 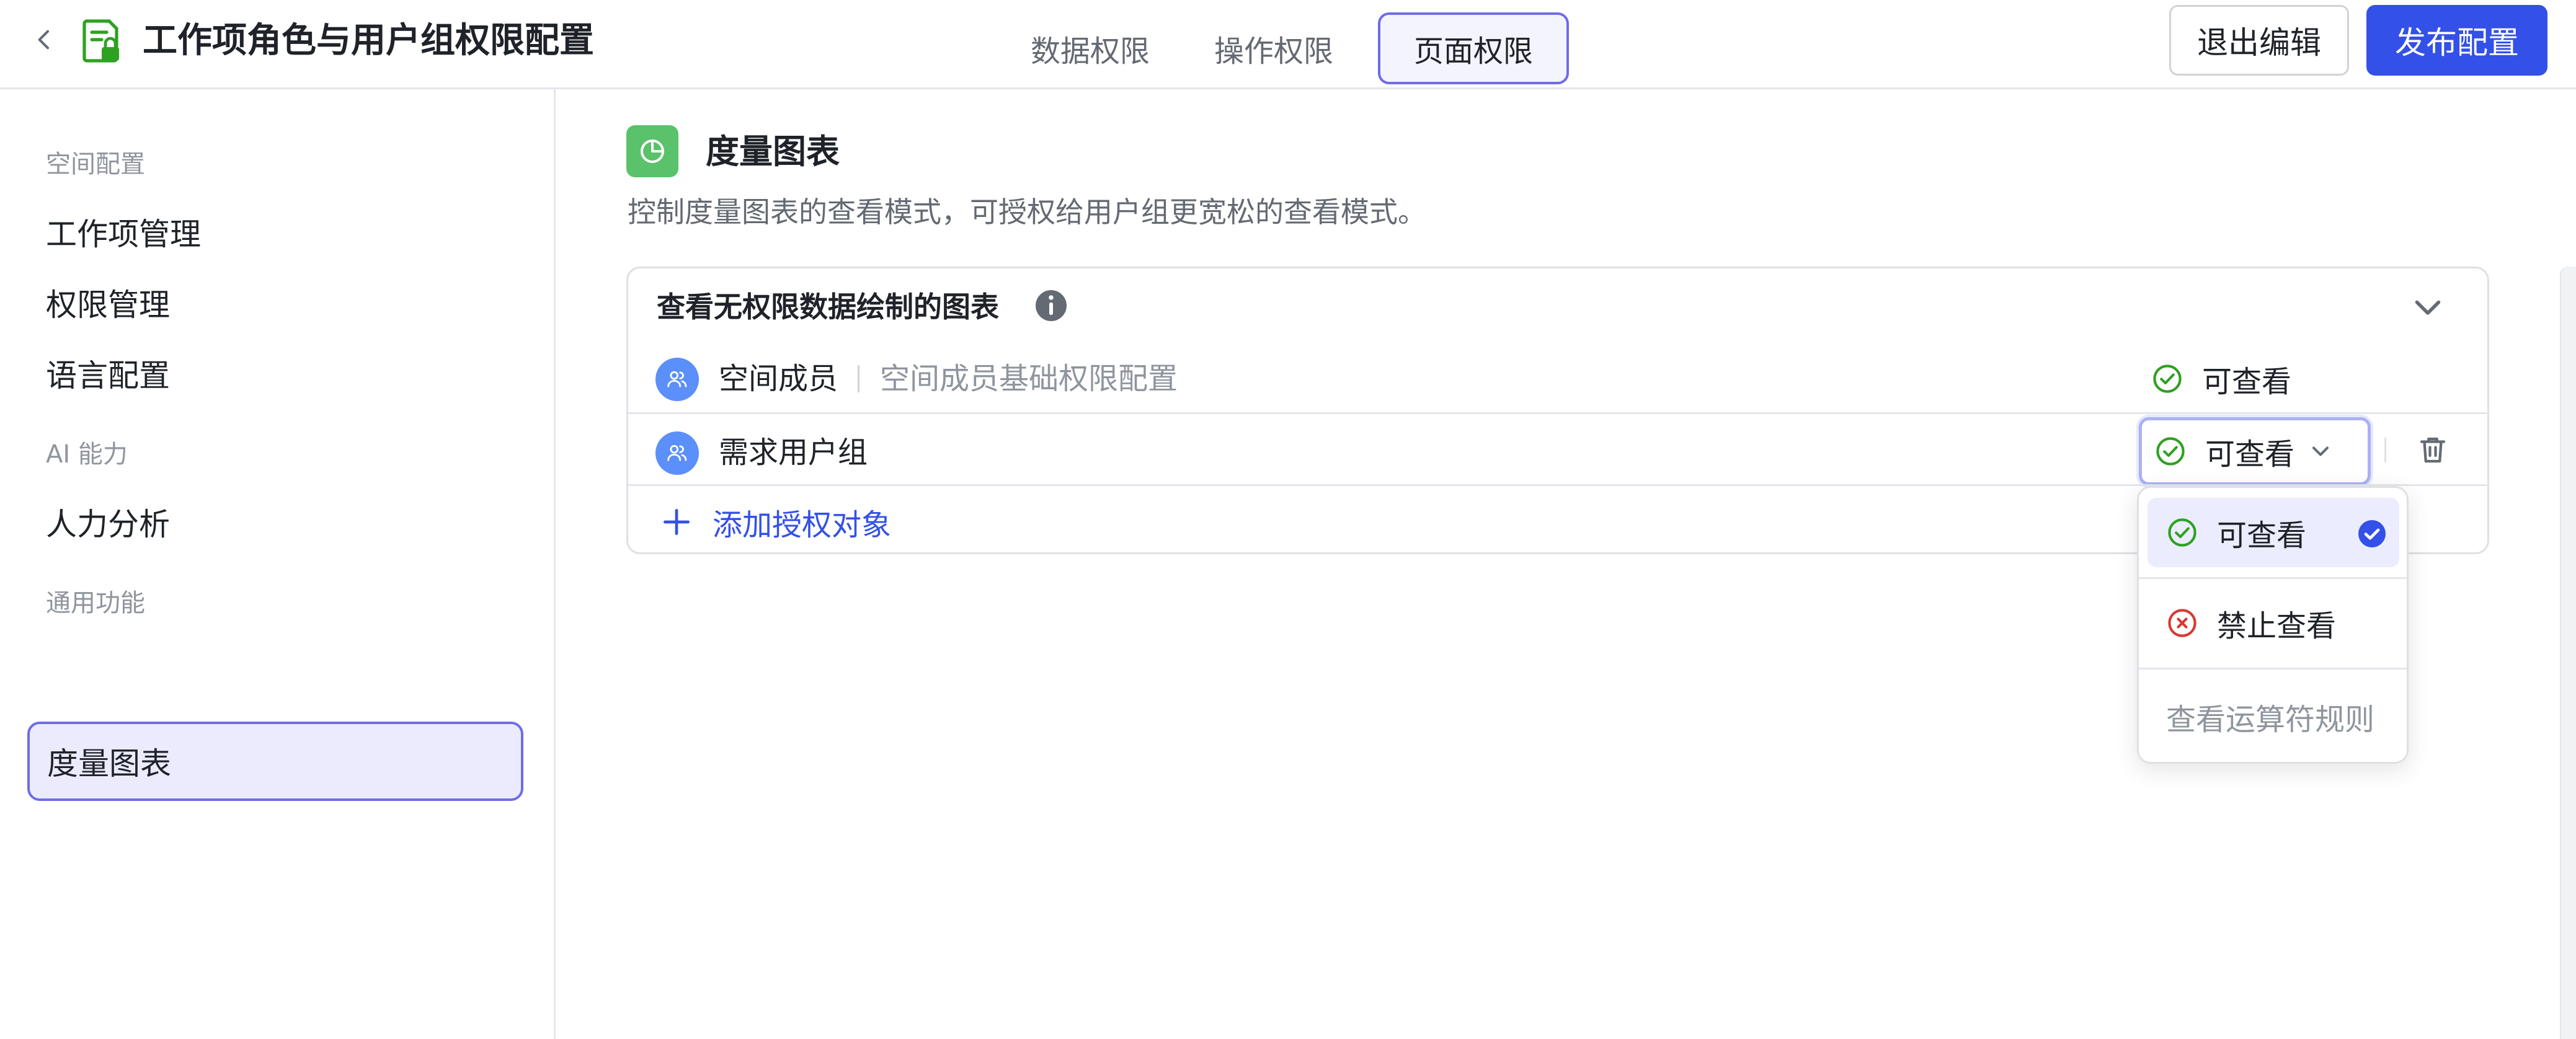 I want to click on sidebar-item-workforce-analysis: 人力分析, so click(x=108, y=522).